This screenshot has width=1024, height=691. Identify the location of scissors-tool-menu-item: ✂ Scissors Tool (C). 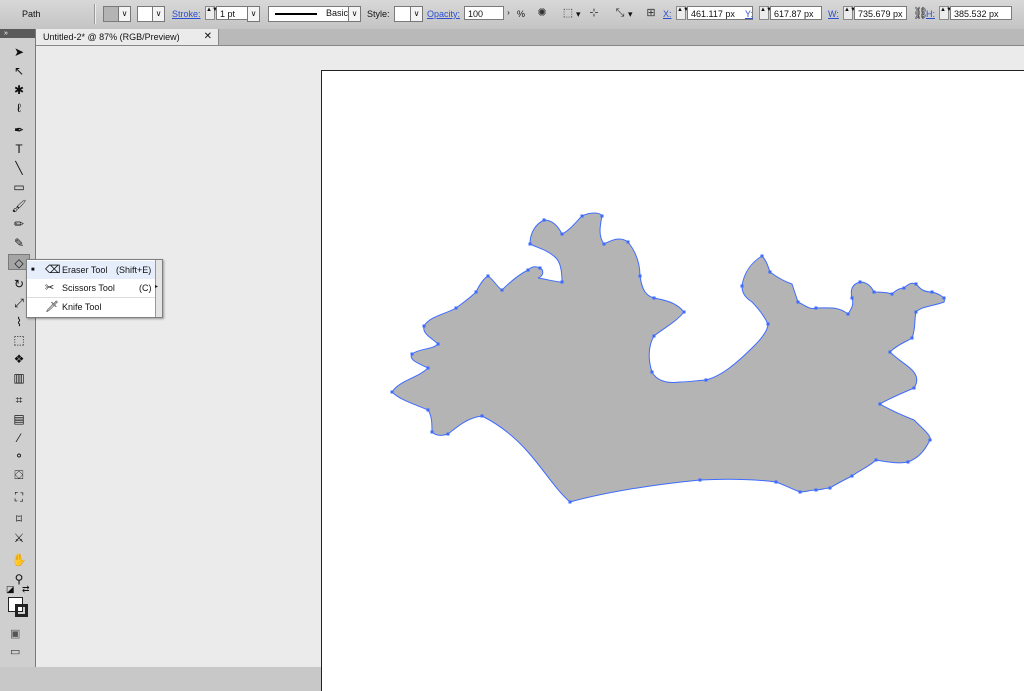
(91, 288).